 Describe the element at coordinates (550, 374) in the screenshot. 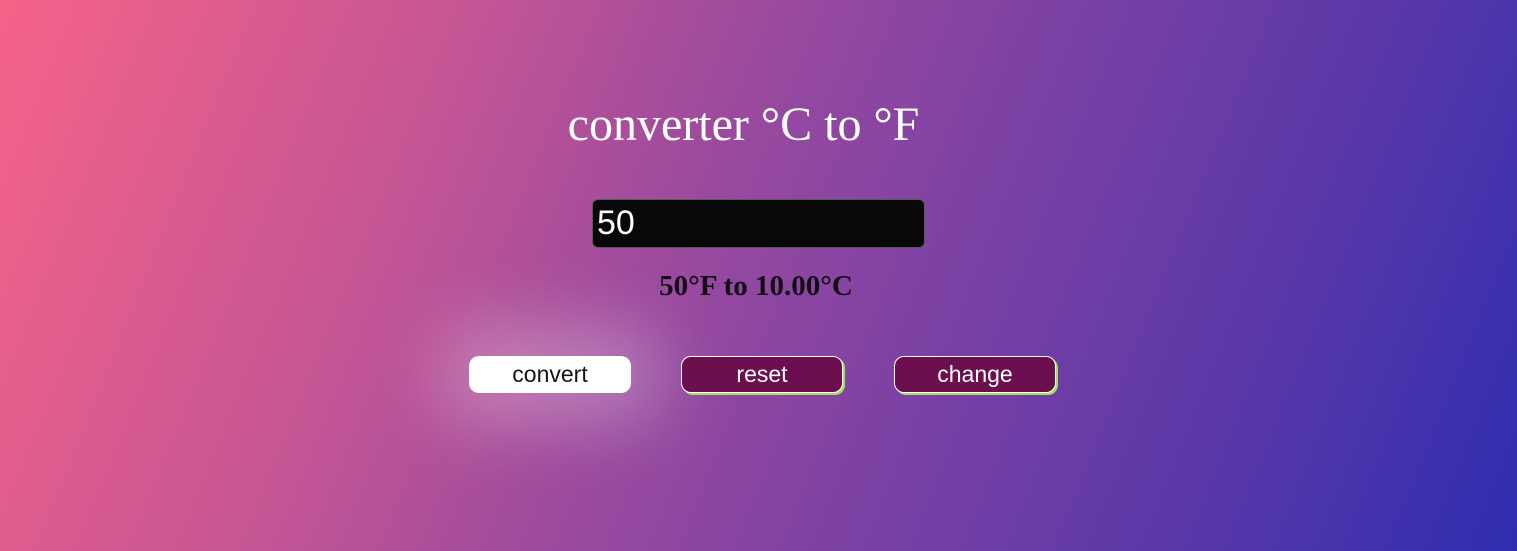

I see `convert-button: convert` at that location.